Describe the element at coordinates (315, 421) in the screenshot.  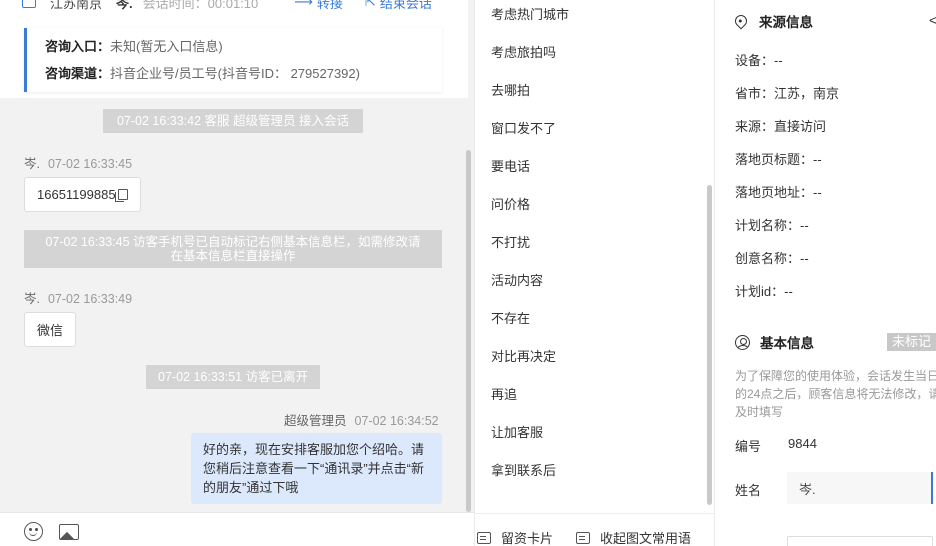
I see `sender-name: 超级管理员` at that location.